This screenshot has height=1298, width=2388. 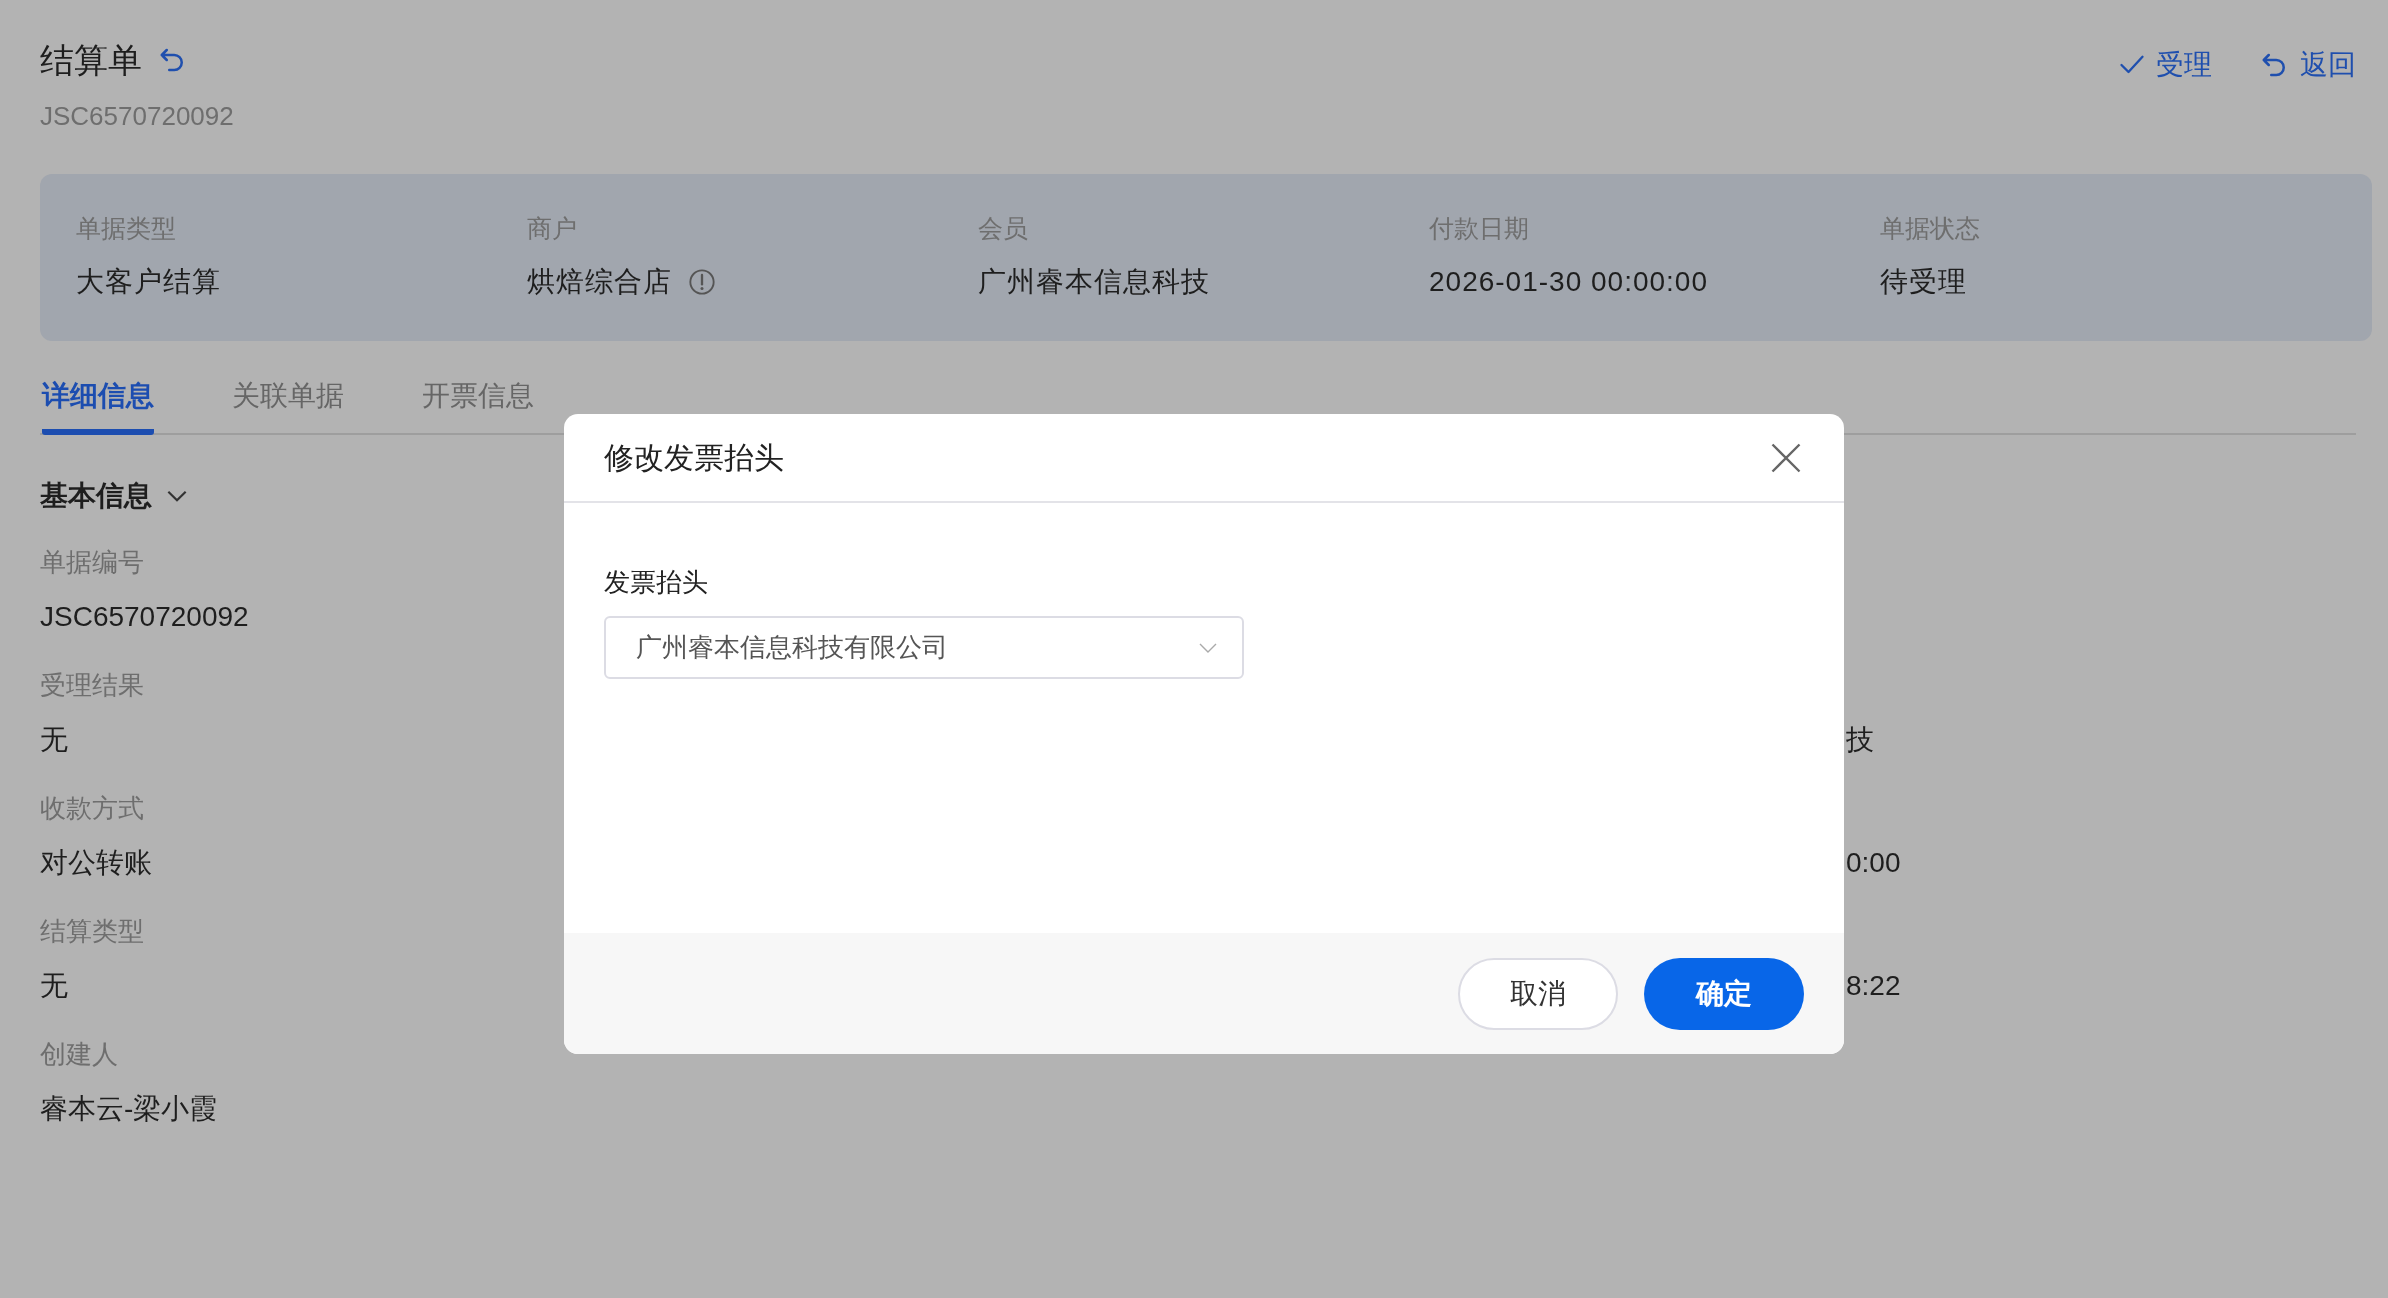 What do you see at coordinates (144, 617) in the screenshot?
I see `field-value: JSC6570720092` at bounding box center [144, 617].